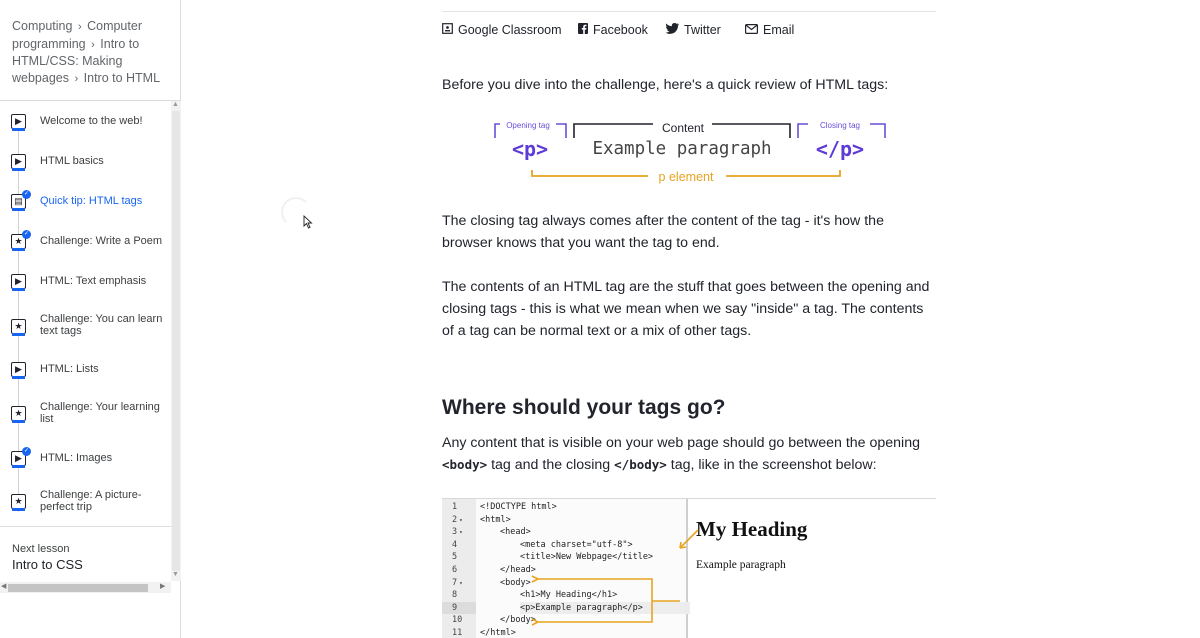 This screenshot has height=638, width=1200. I want to click on sidebar-item-picture-perfect-challenge: ★ Challenge: A picture-perfect trip, so click(85, 502).